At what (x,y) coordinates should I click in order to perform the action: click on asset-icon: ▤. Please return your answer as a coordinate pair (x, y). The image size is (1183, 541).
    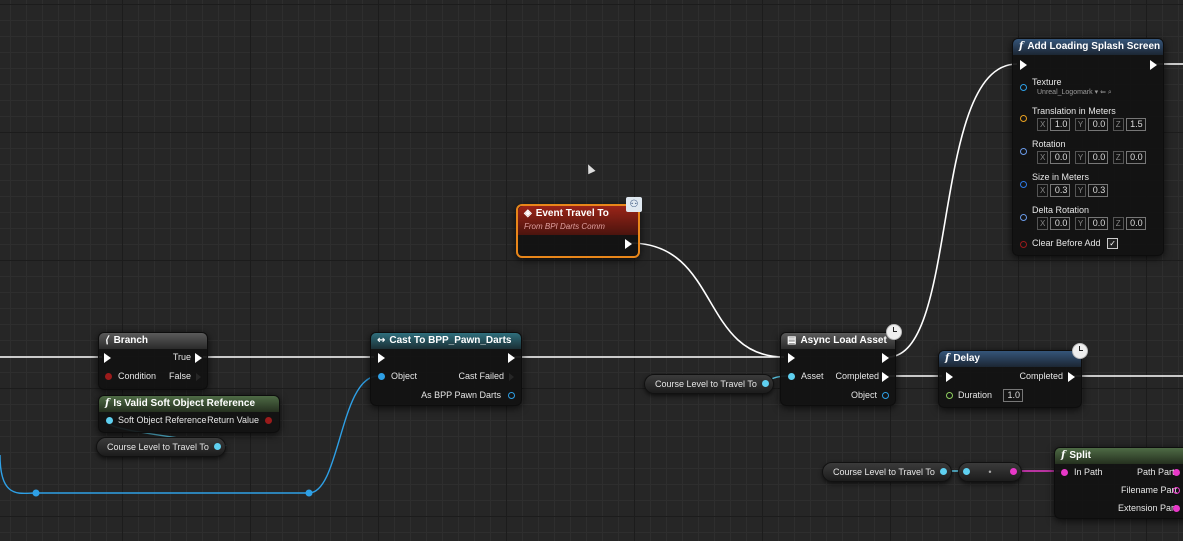
    Looking at the image, I should click on (792, 340).